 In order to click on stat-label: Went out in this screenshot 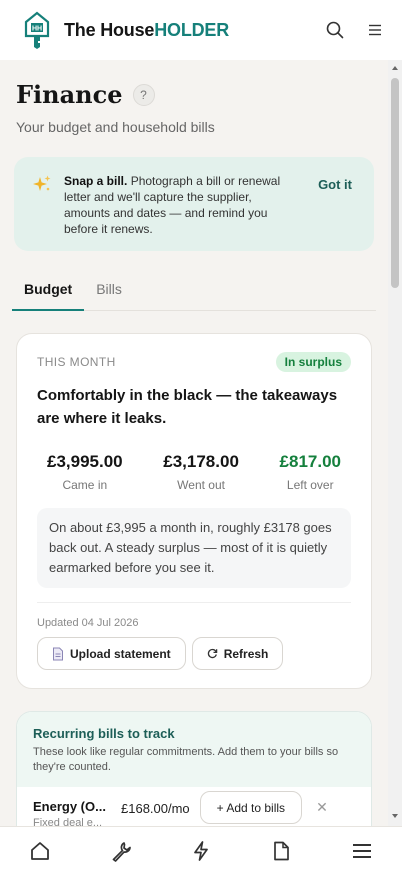, I will do `click(201, 485)`.